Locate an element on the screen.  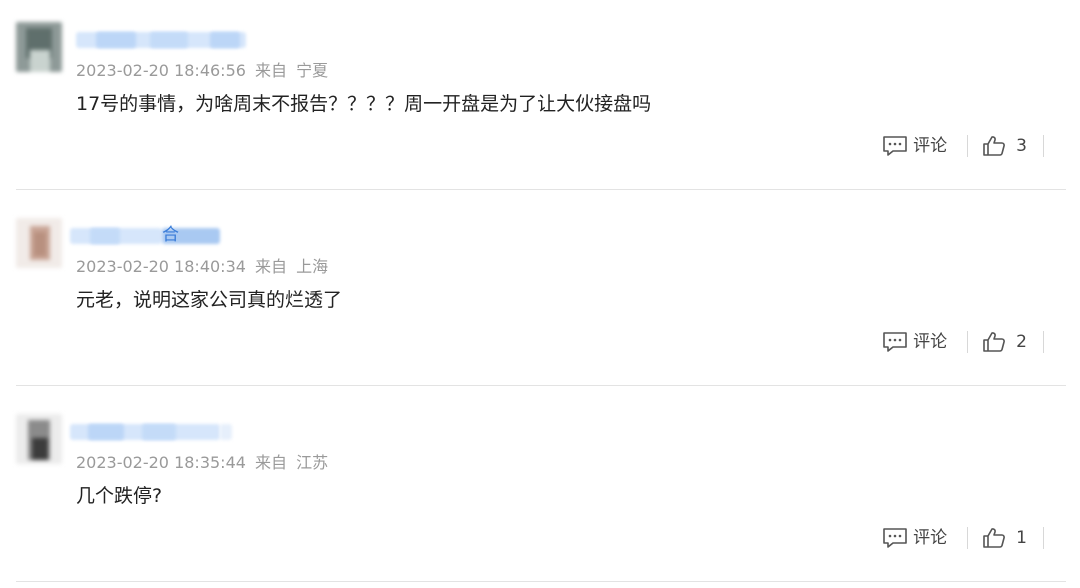
like-count: 2 is located at coordinates (1021, 342).